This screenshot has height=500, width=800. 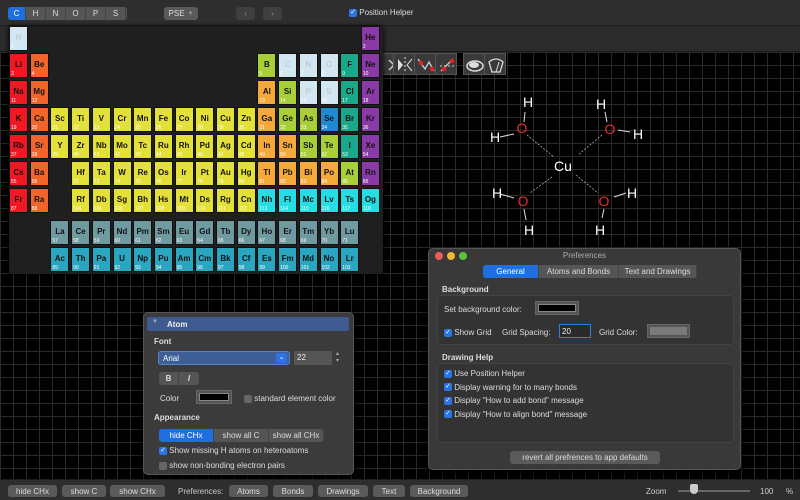 I want to click on eraser-tool-button, so click(x=474, y=64).